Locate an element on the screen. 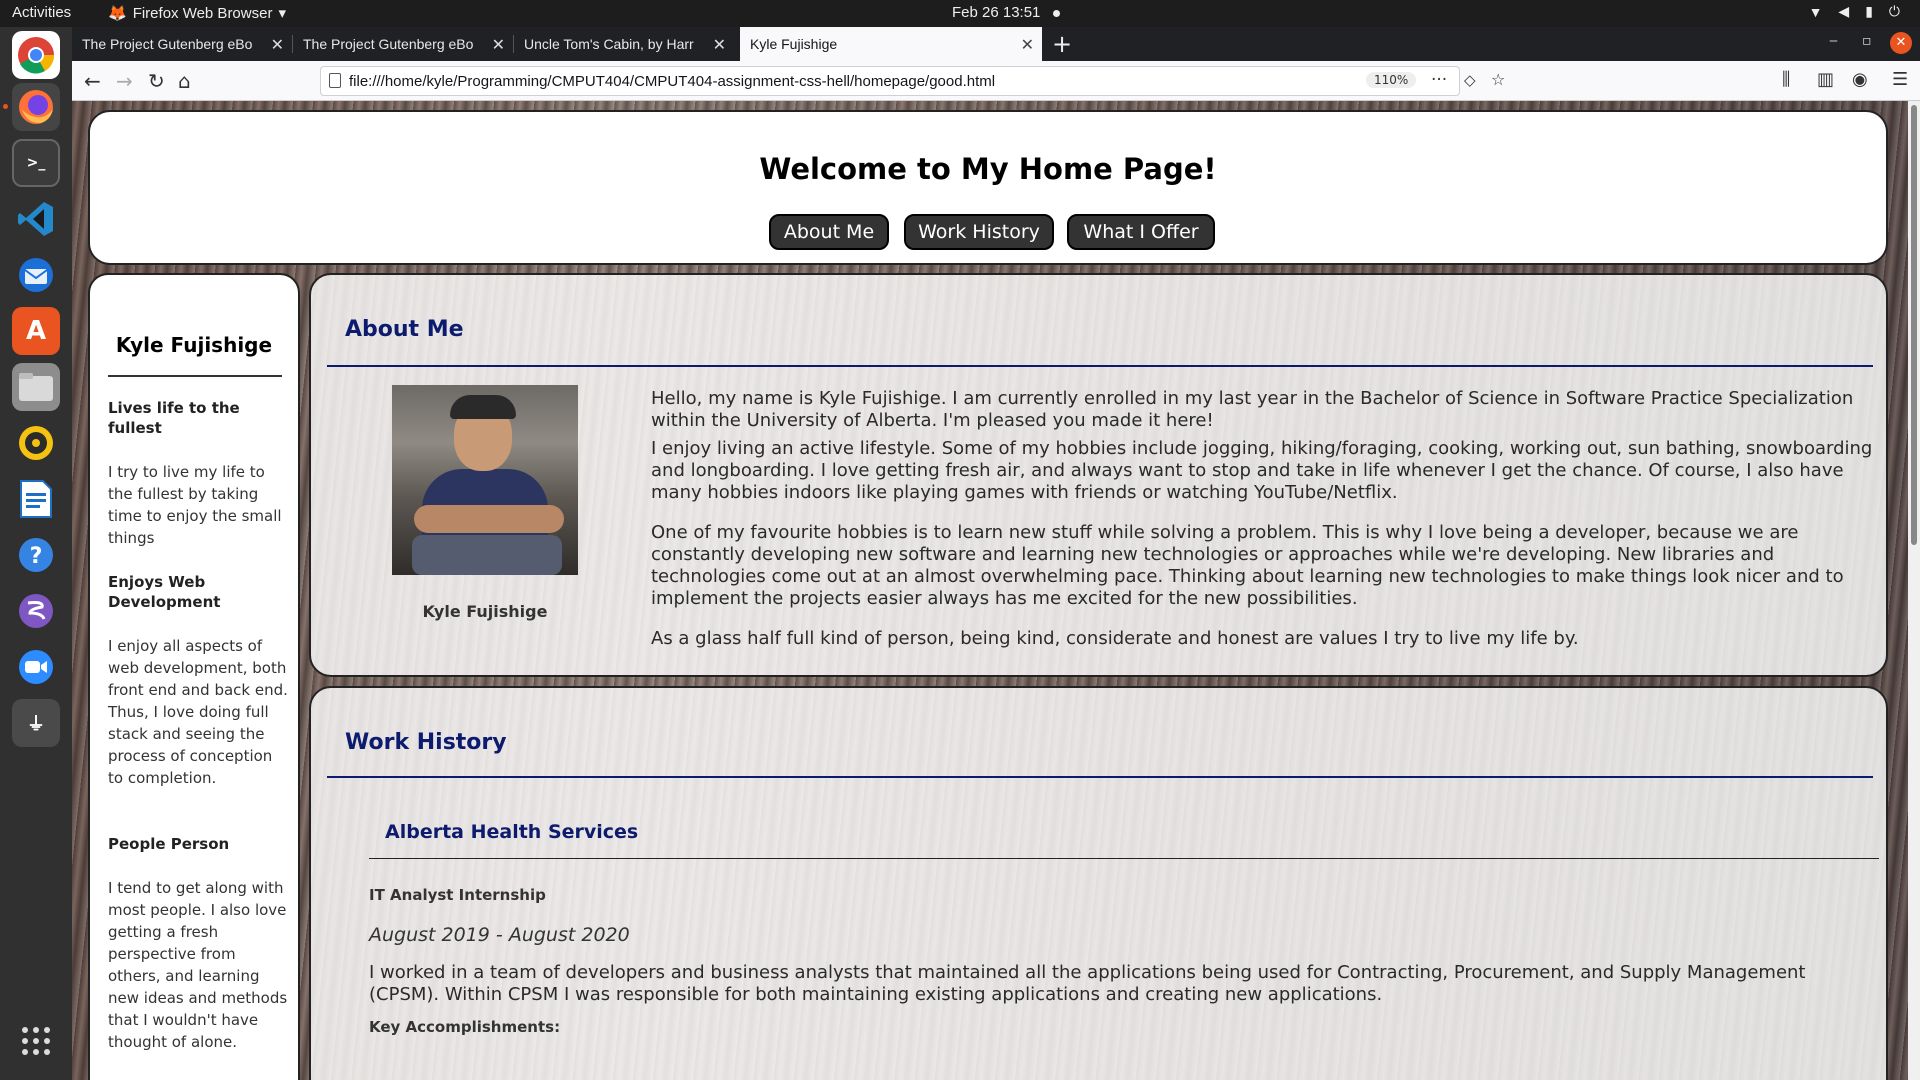 The width and height of the screenshot is (1920, 1080). help-icon: ? is located at coordinates (36, 555).